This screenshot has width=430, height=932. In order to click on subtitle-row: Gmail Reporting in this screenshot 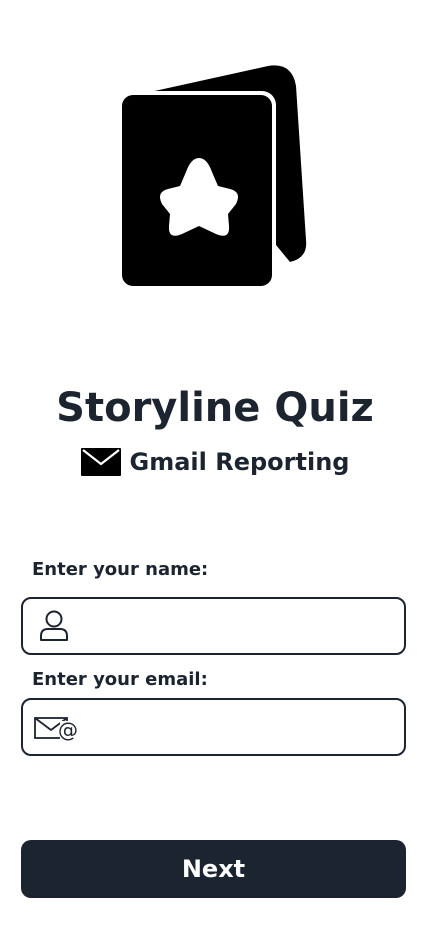, I will do `click(215, 462)`.